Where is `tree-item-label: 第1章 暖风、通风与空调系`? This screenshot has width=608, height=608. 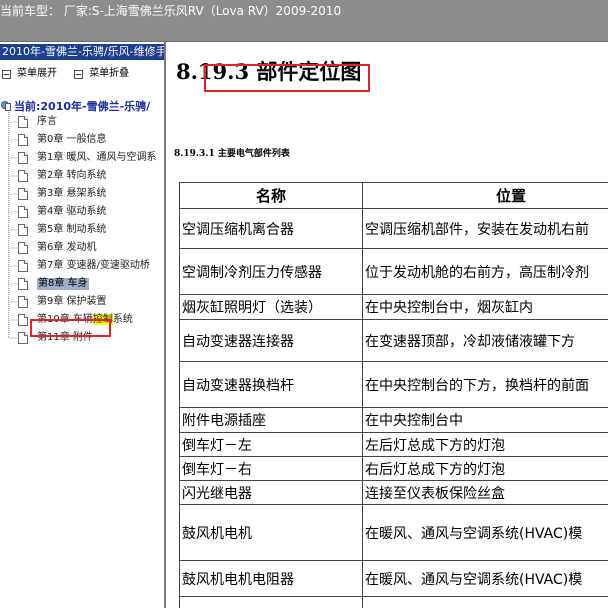
tree-item-label: 第1章 暖风、通风与空调系 is located at coordinates (97, 157).